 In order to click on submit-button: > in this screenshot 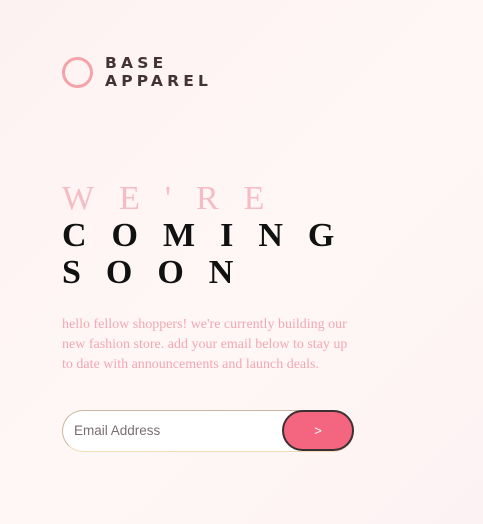, I will do `click(318, 430)`.